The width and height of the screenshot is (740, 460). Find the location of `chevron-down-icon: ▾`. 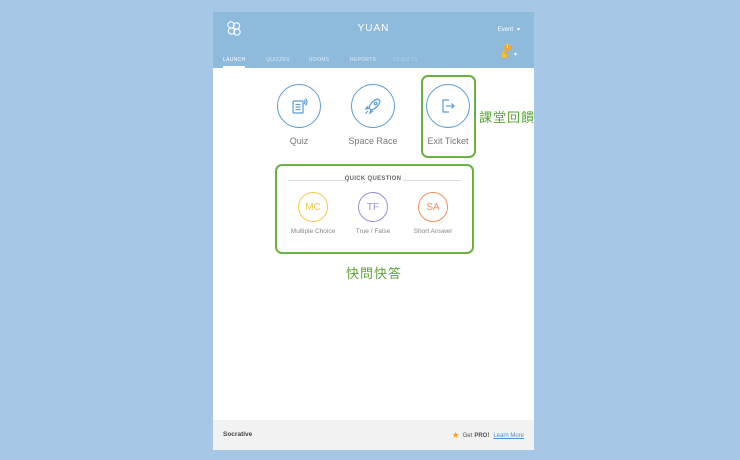

chevron-down-icon: ▾ is located at coordinates (518, 30).